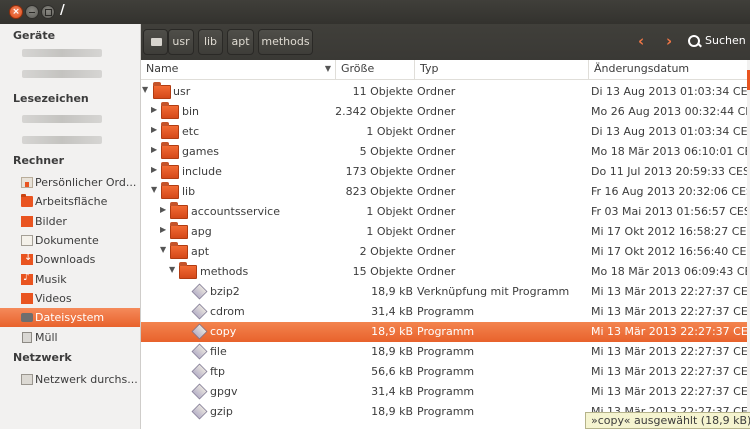 The width and height of the screenshot is (750, 429). Describe the element at coordinates (70, 317) in the screenshot. I see `sidebar-item-filesystem: Dateisystem` at that location.